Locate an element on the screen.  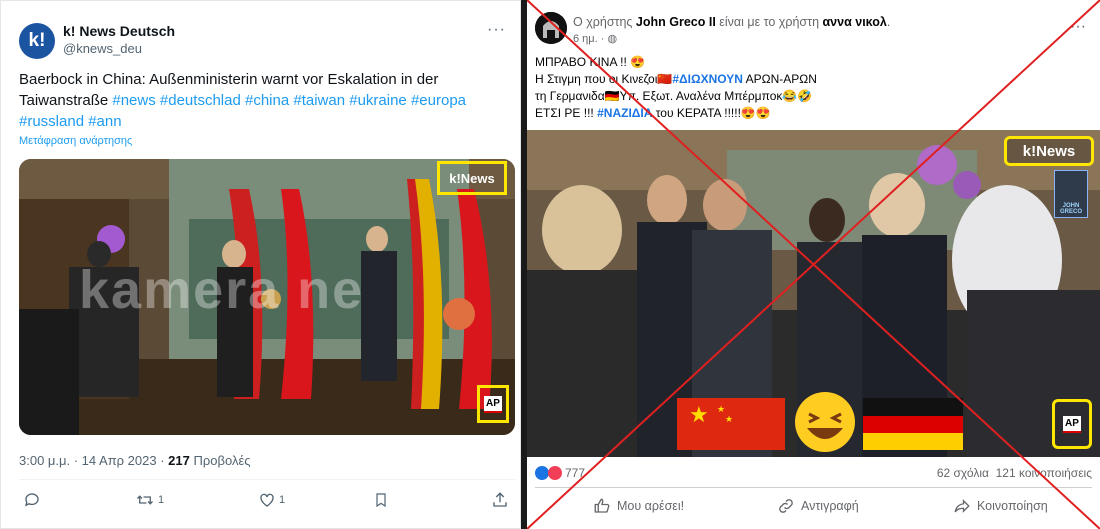
share-button is located at coordinates (500, 500).